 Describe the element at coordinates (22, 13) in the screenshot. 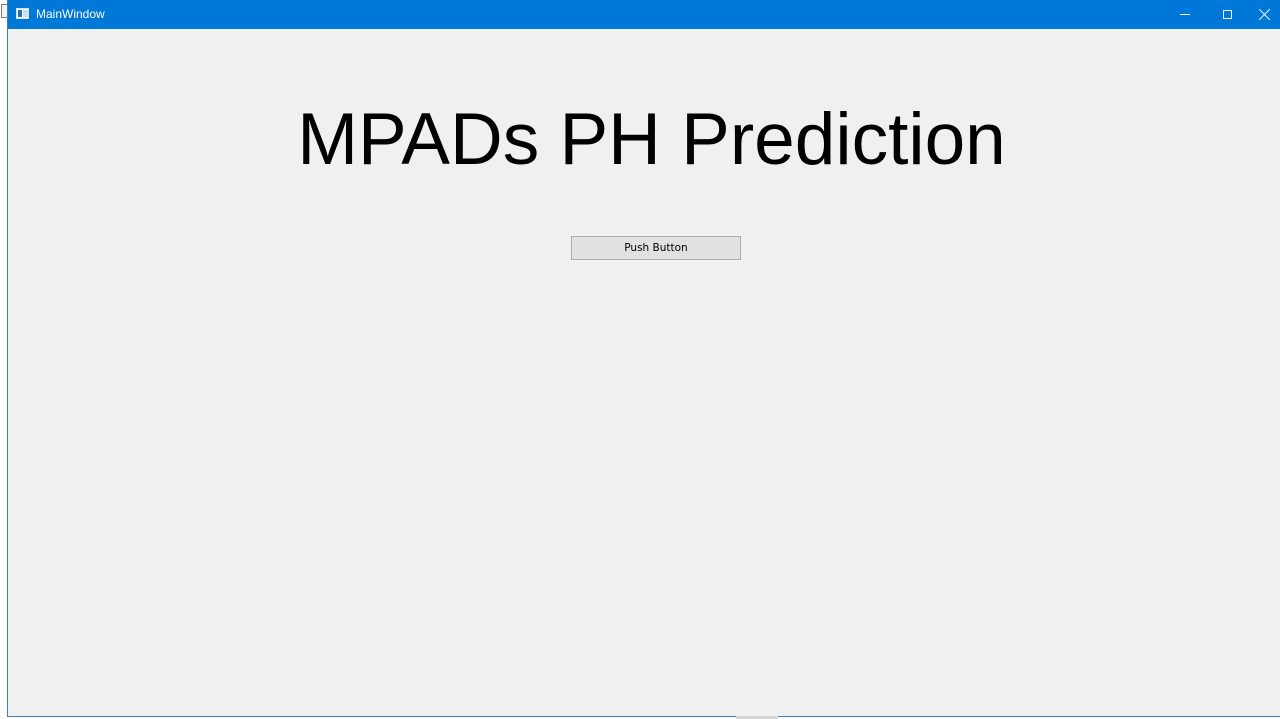

I see `app-window-icon` at that location.